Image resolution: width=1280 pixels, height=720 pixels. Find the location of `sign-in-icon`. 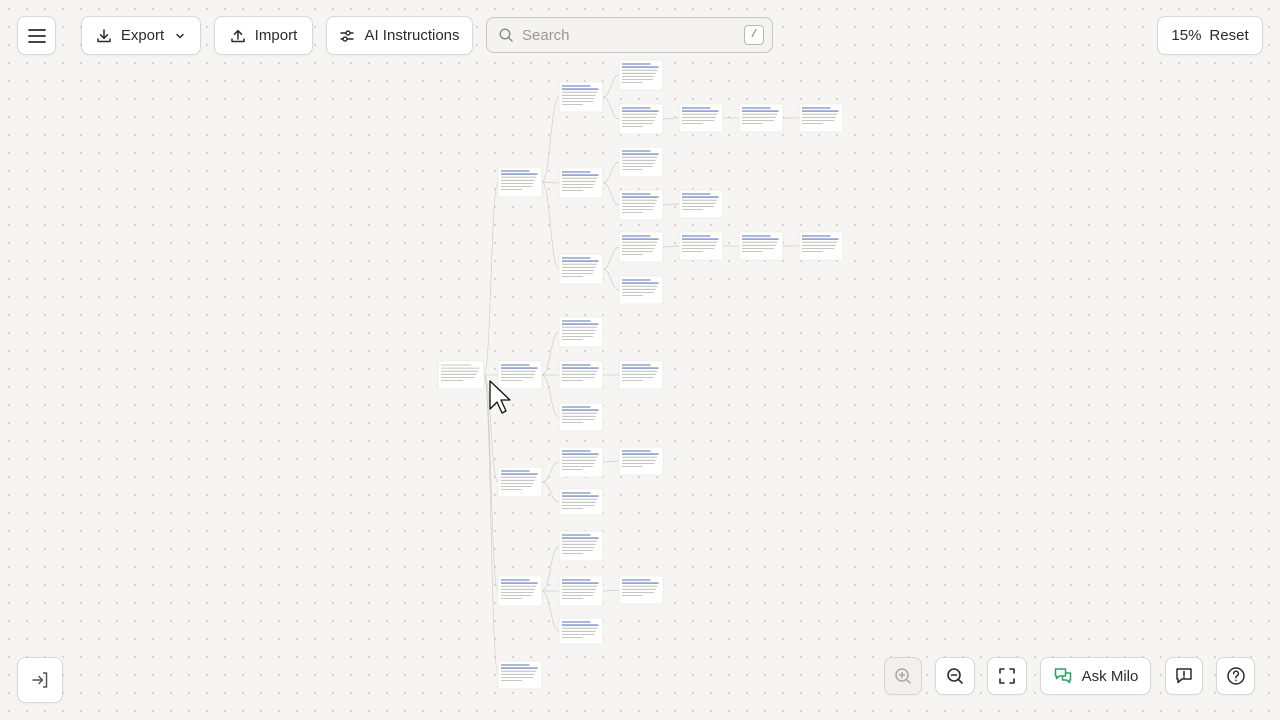

sign-in-icon is located at coordinates (40, 680).